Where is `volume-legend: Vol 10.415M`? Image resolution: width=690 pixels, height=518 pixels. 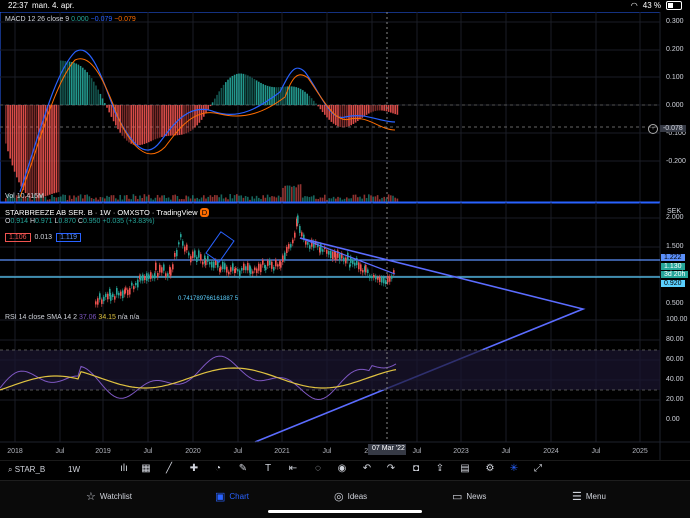
volume-legend: Vol 10.415M is located at coordinates (24, 196).